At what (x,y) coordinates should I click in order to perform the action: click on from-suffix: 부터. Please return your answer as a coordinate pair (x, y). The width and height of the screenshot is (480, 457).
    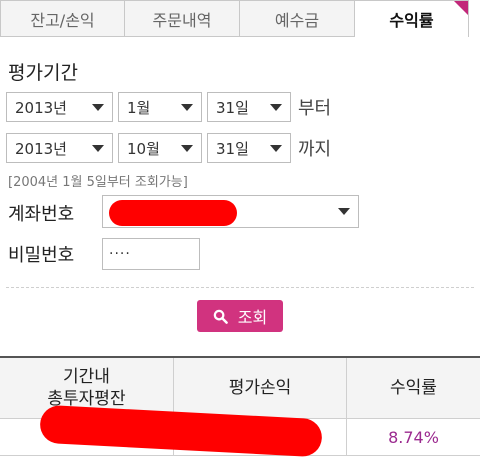
    Looking at the image, I should click on (314, 107).